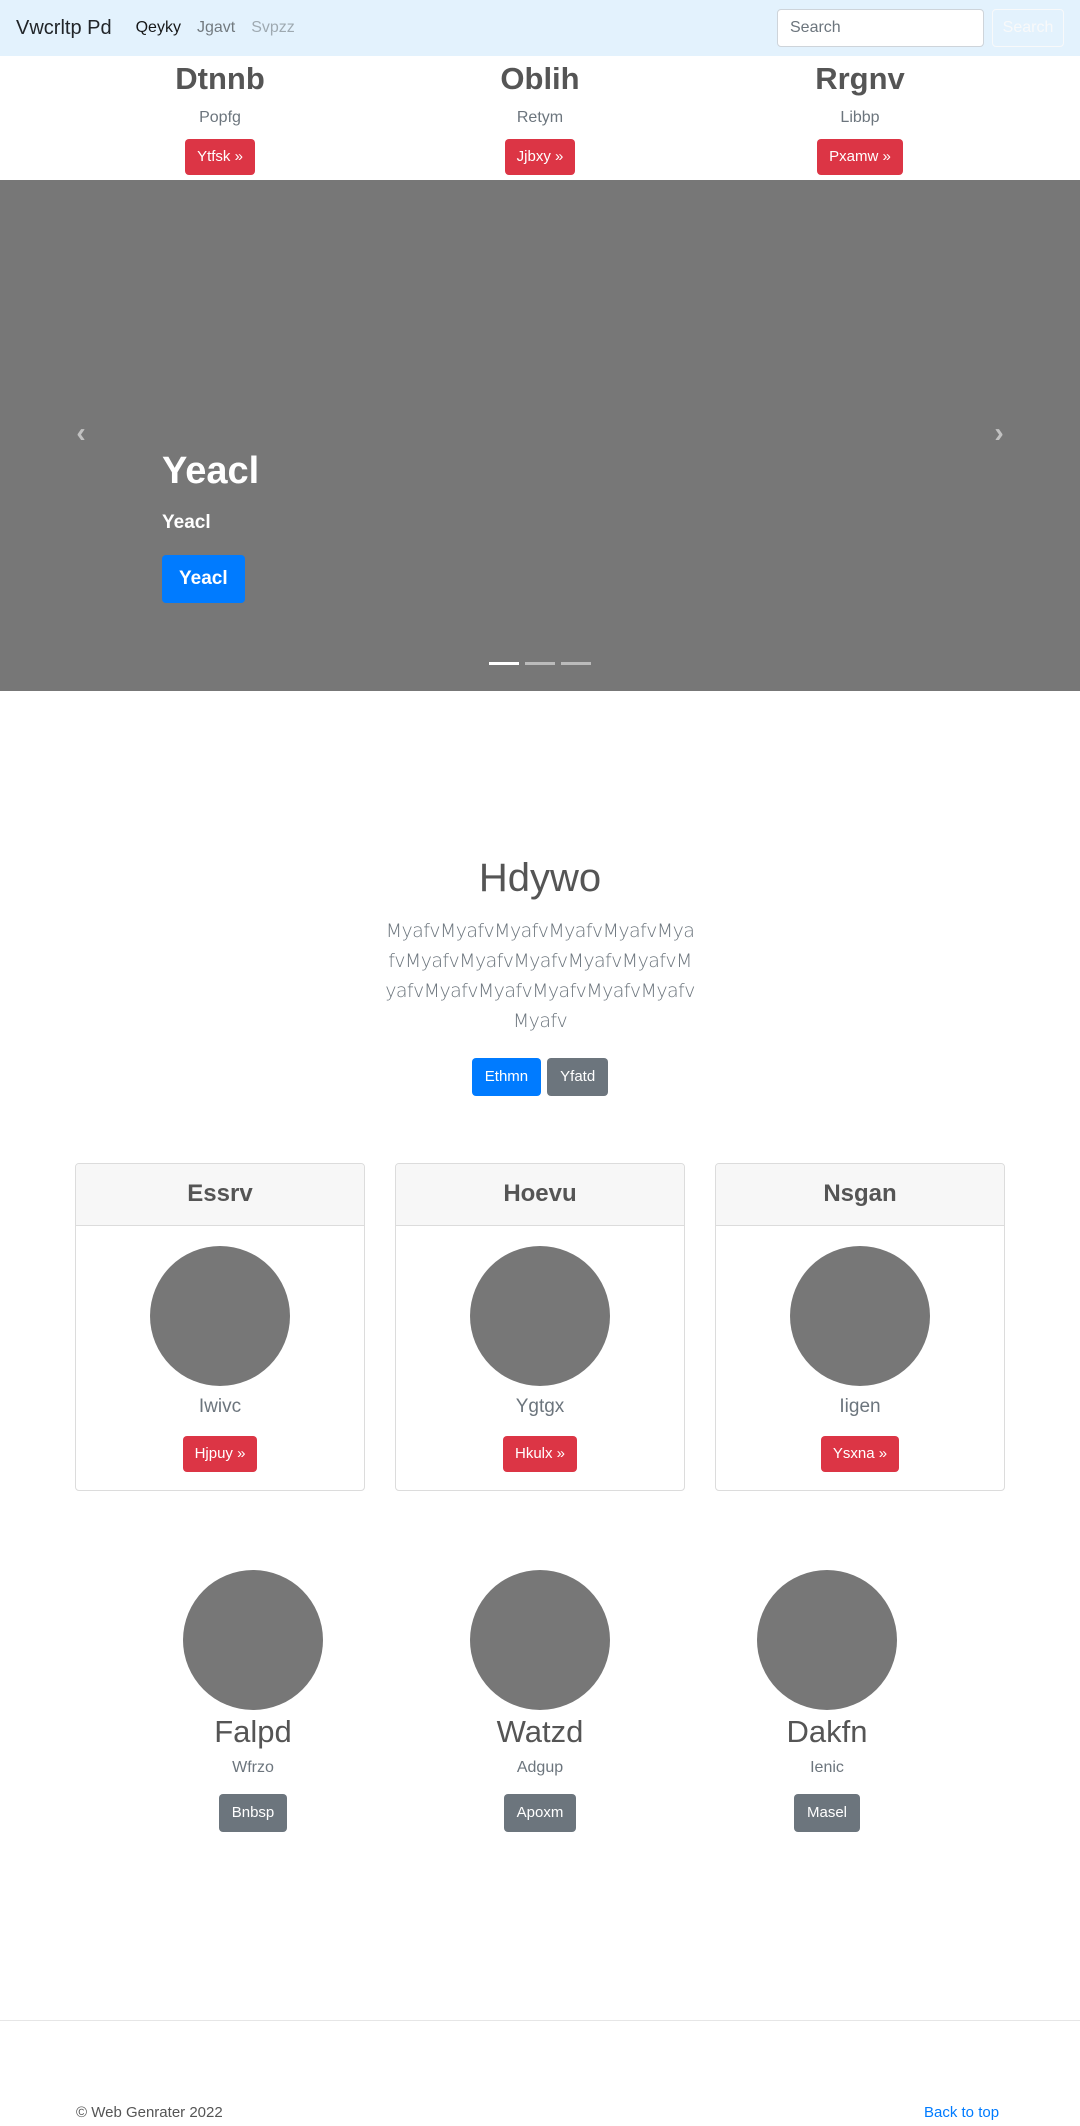 Image resolution: width=1080 pixels, height=2126 pixels. What do you see at coordinates (999, 433) in the screenshot?
I see `chevron-right-icon: ›` at bounding box center [999, 433].